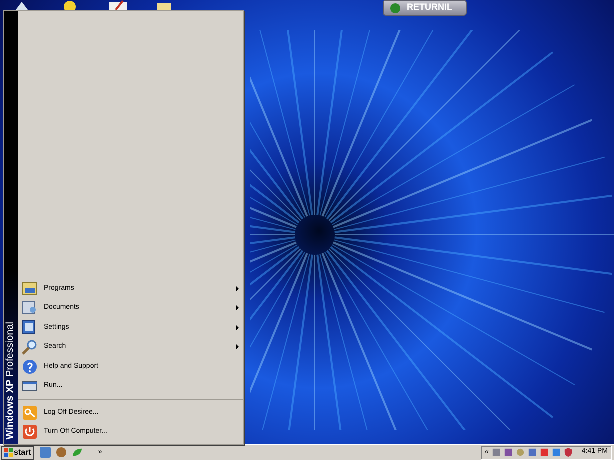 The width and height of the screenshot is (614, 460). I want to click on search-icon, so click(30, 347).